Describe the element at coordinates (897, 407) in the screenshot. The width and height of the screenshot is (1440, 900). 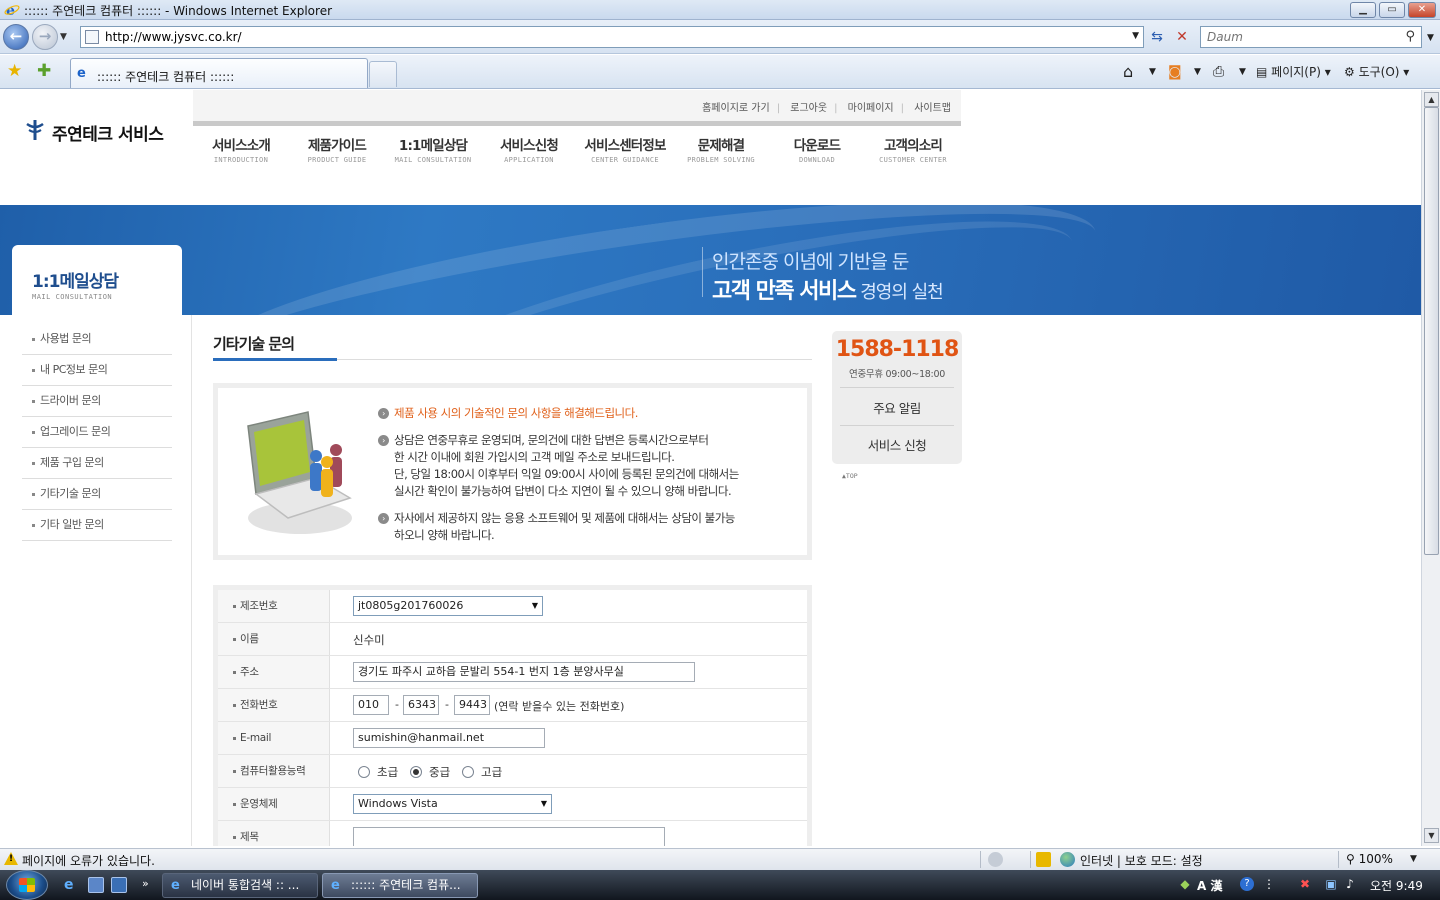
I see `quick-notice-link: 주요 알림` at that location.